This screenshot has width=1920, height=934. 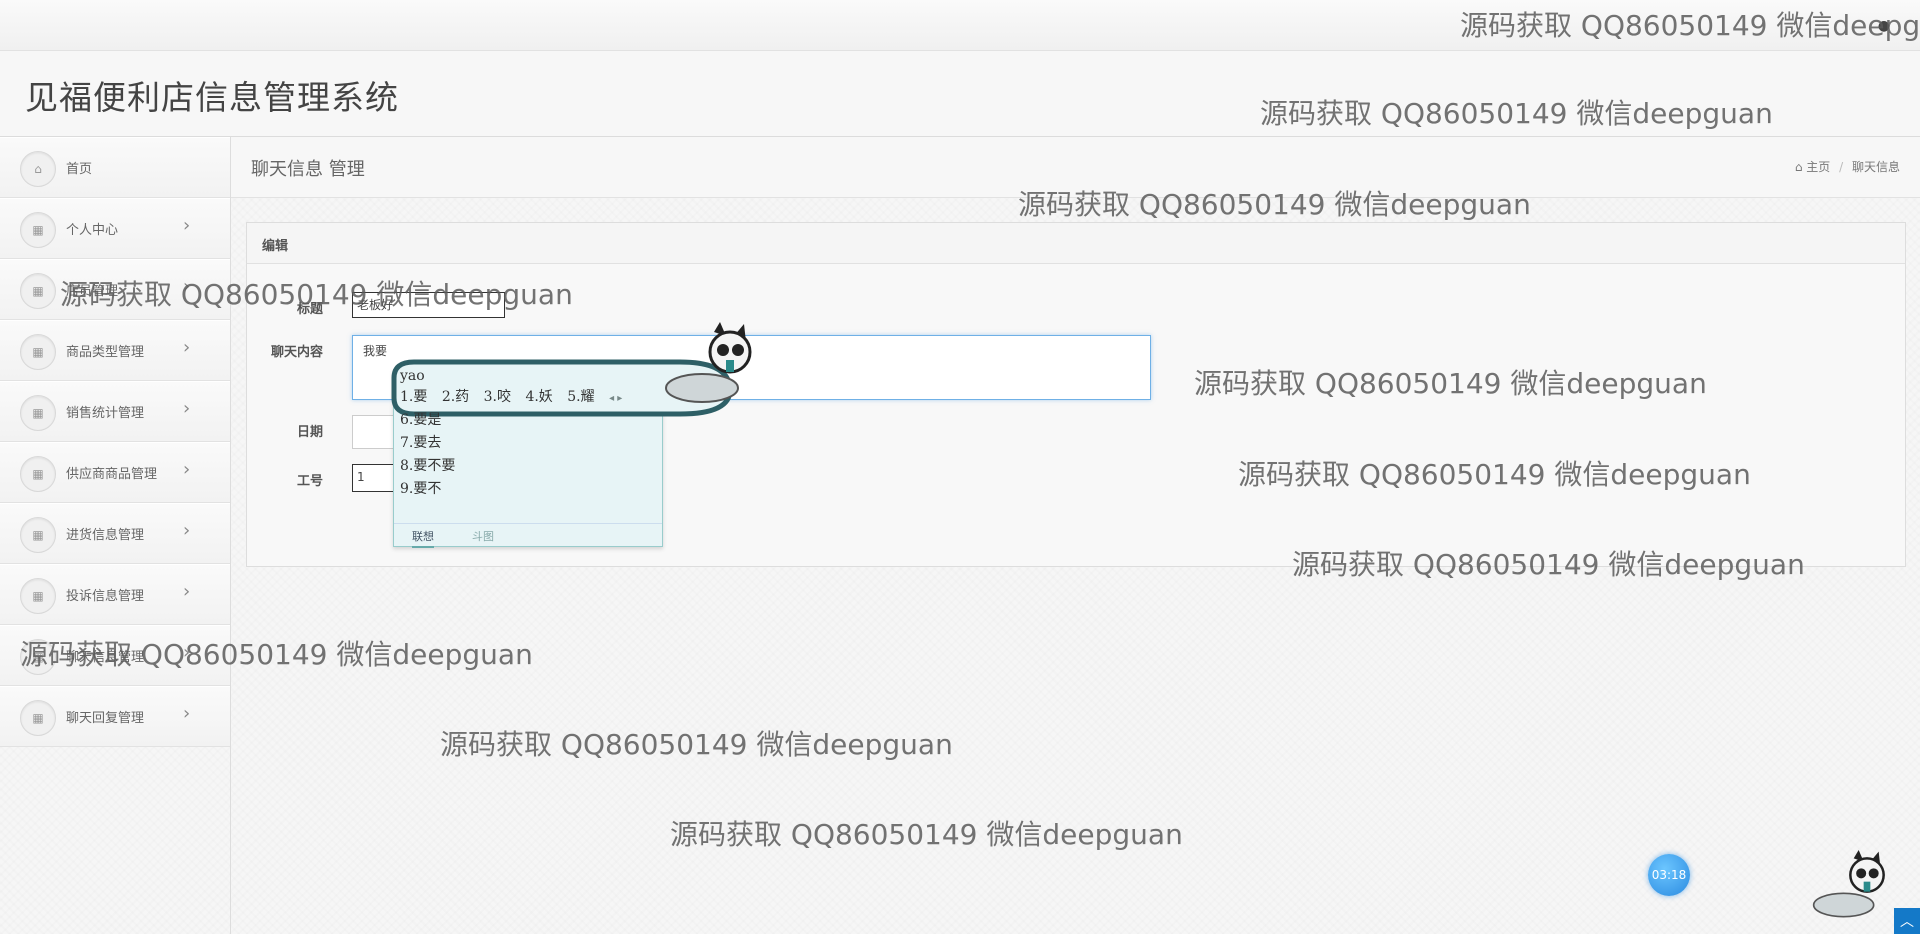 I want to click on ime-candidate: 9.要不, so click(x=420, y=488).